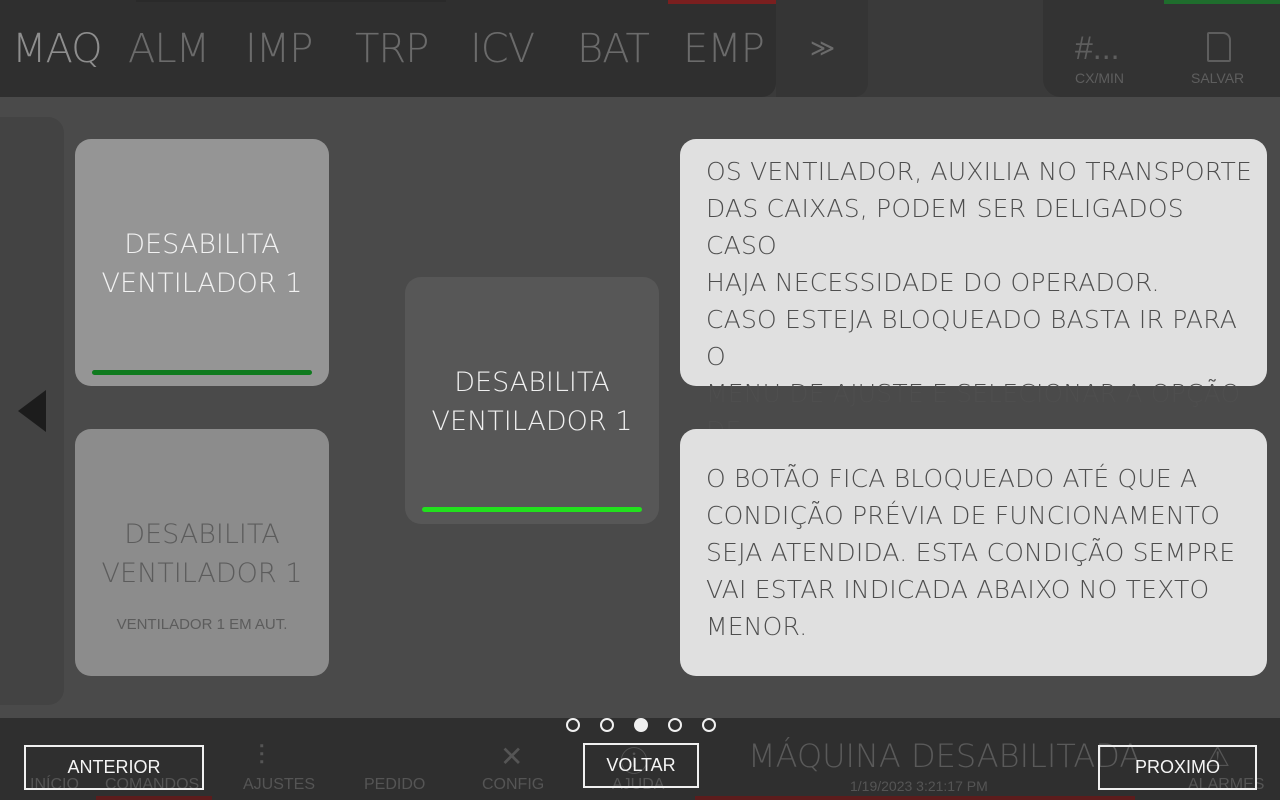 The image size is (1280, 800). What do you see at coordinates (57, 49) in the screenshot?
I see `tab-maq: MAQ` at bounding box center [57, 49].